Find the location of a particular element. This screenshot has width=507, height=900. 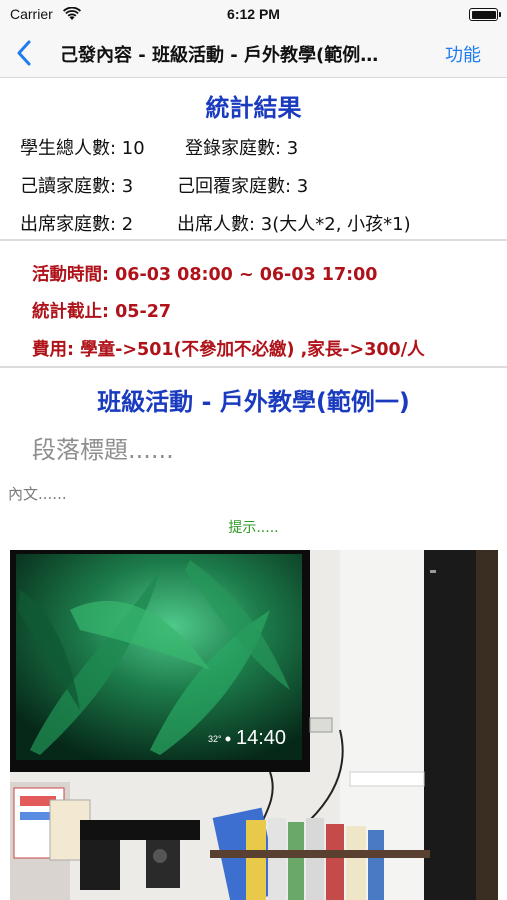

chevron-left-icon is located at coordinates (24, 53).